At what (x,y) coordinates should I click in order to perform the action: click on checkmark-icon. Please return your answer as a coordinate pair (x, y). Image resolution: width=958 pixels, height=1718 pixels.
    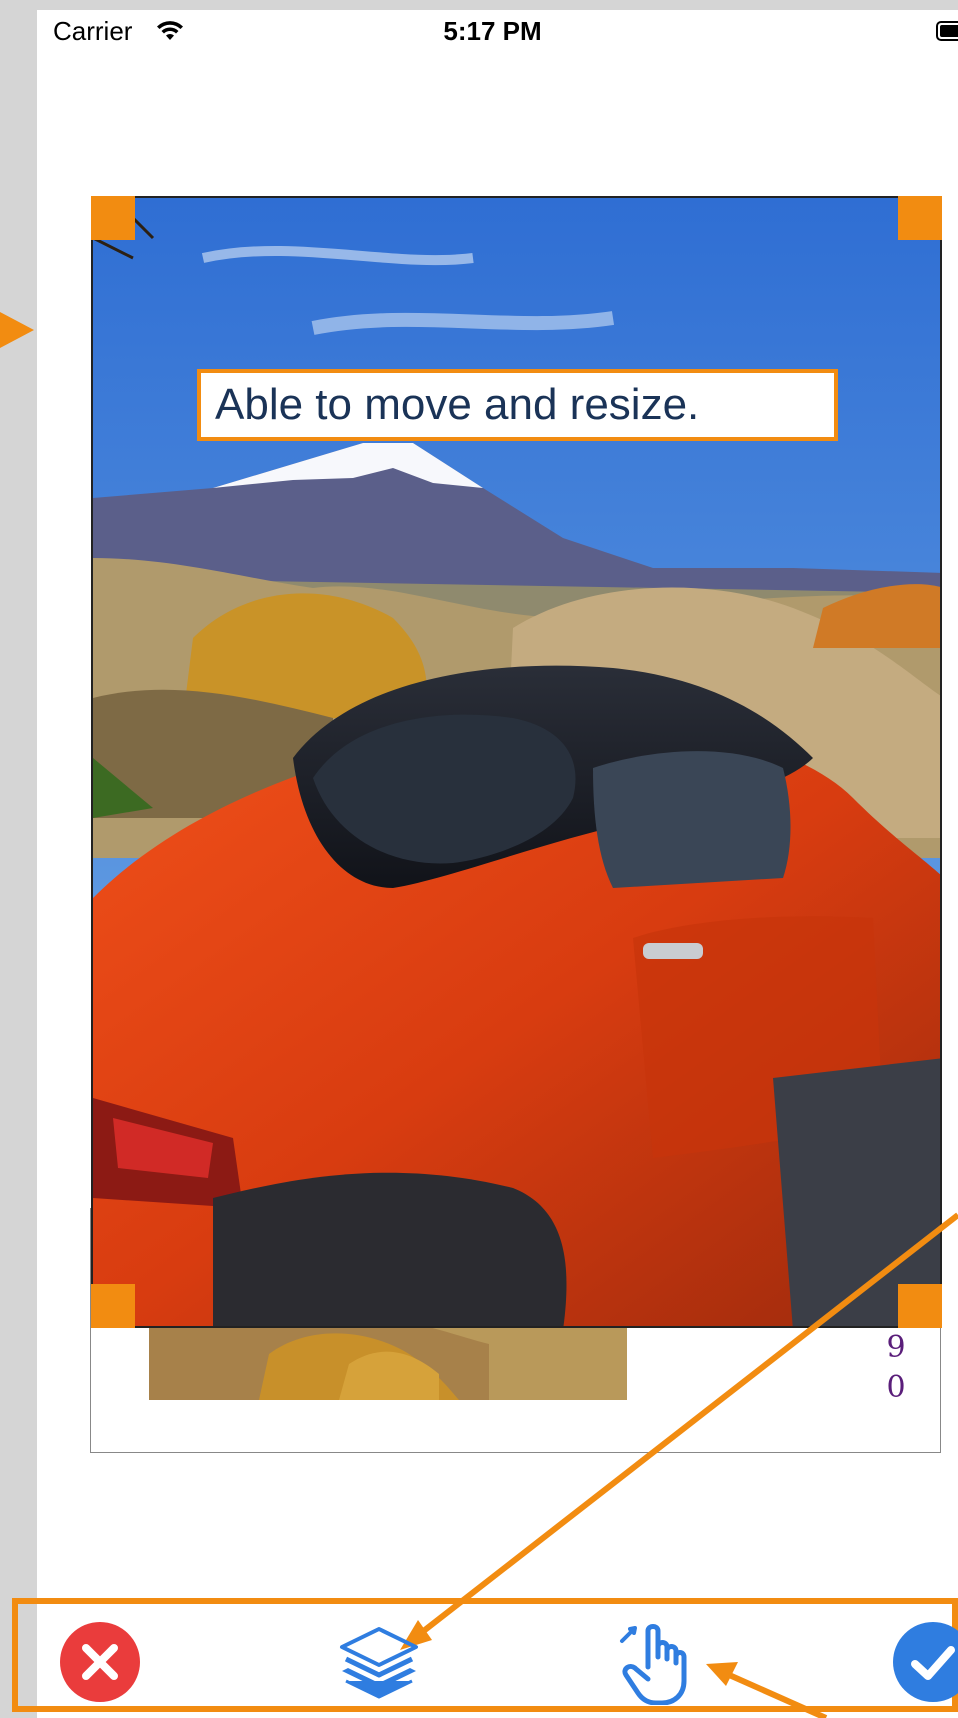
    Looking at the image, I should click on (933, 1663).